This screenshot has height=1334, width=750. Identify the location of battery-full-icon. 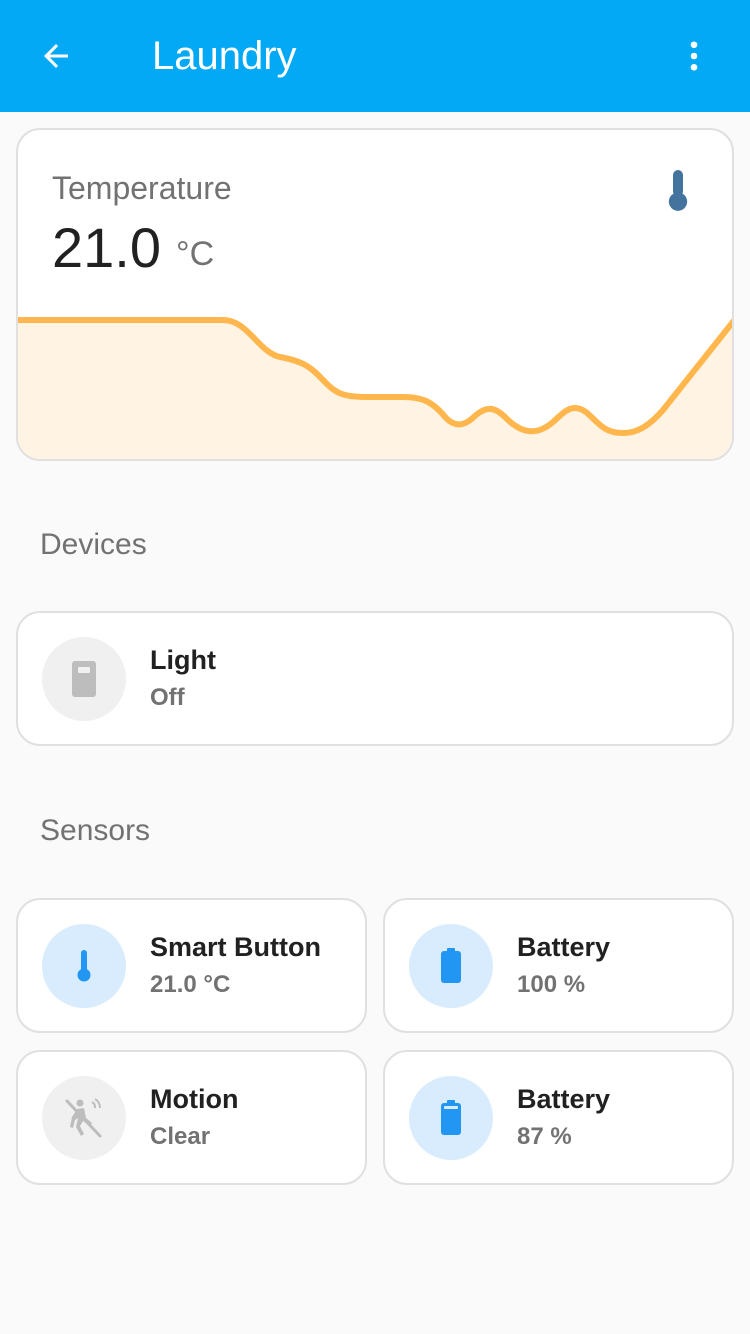
(451, 965).